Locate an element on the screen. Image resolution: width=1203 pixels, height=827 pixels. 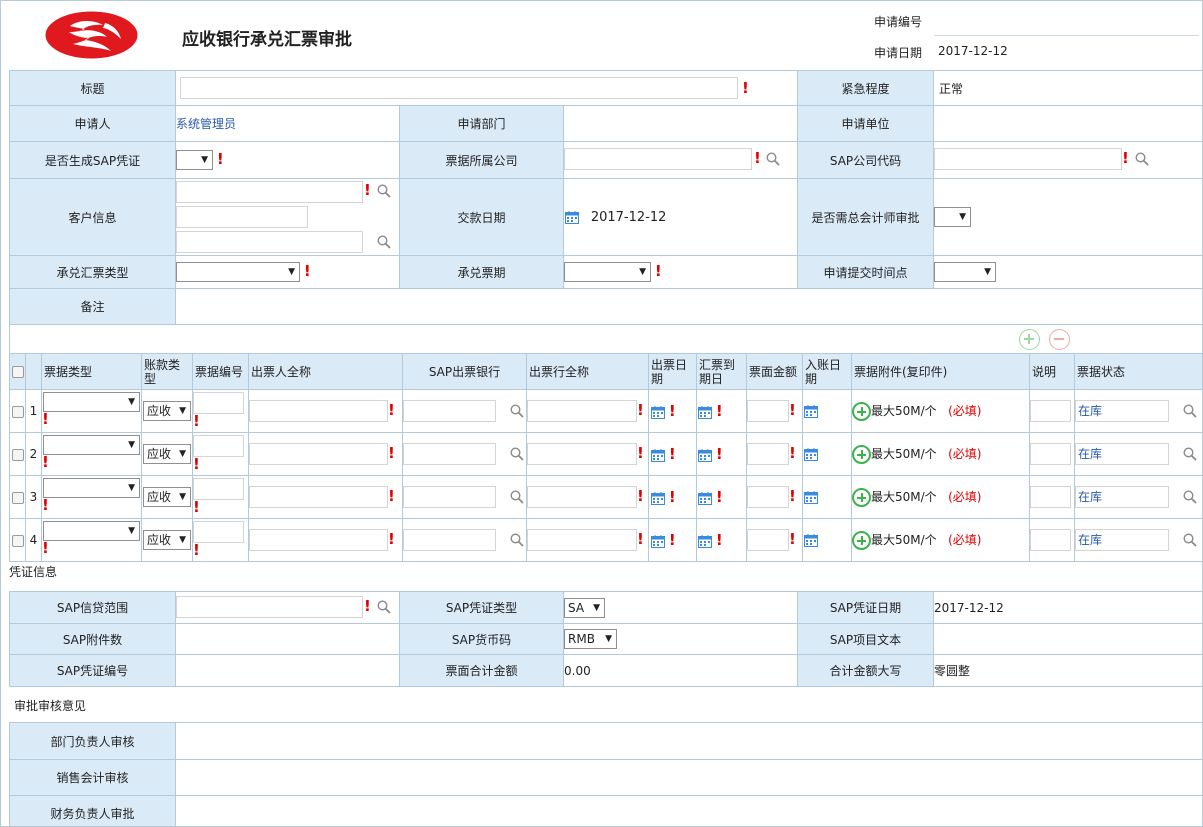
submit-time-select: ▼ is located at coordinates (965, 272).